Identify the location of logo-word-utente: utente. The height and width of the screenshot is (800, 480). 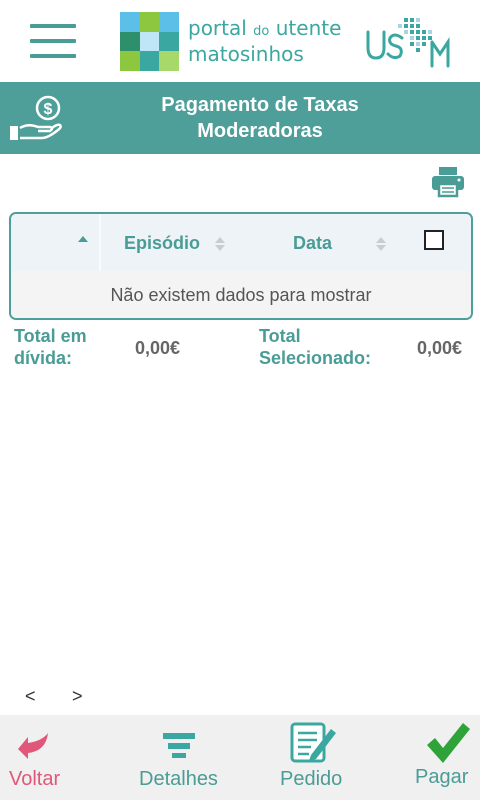
(308, 28).